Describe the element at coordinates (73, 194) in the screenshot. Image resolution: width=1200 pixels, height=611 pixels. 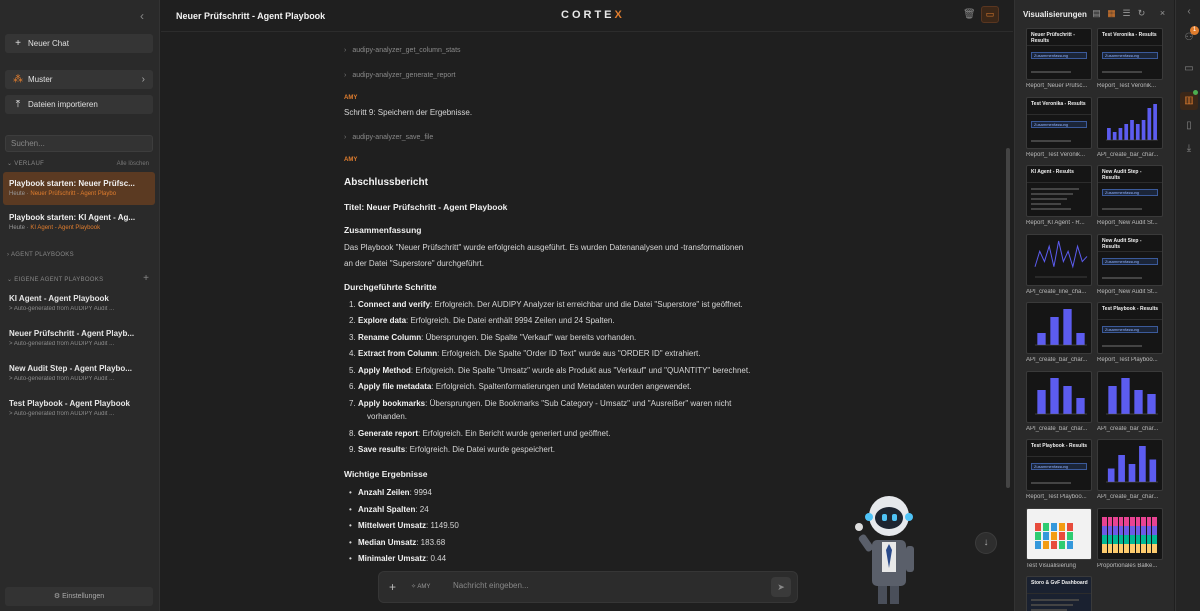
I see `history-item-tag: Neuer Prüfschritt - Agent Playbo` at that location.